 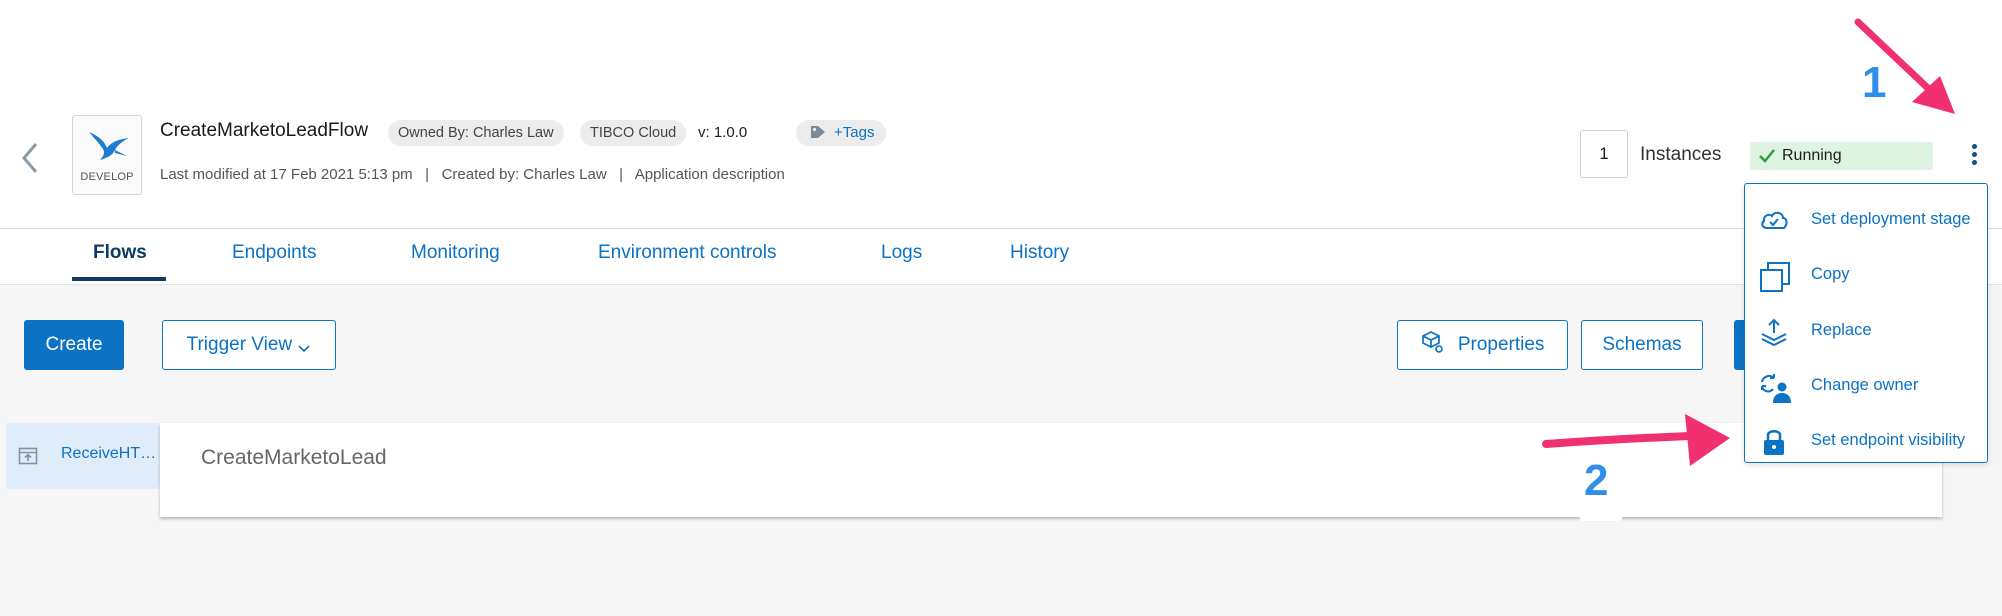 I want to click on annotation-number-2: 2, so click(x=1596, y=480).